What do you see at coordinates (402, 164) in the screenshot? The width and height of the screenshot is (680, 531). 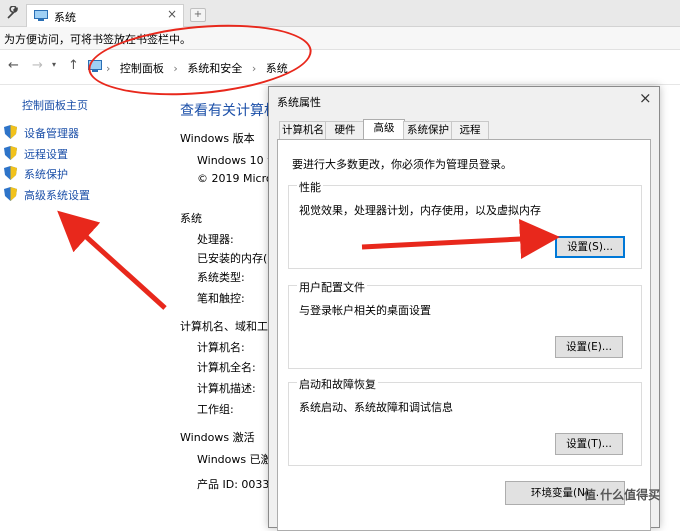 I see `admin-note: 要进行大多数更改，你必须作为管理员登录。` at bounding box center [402, 164].